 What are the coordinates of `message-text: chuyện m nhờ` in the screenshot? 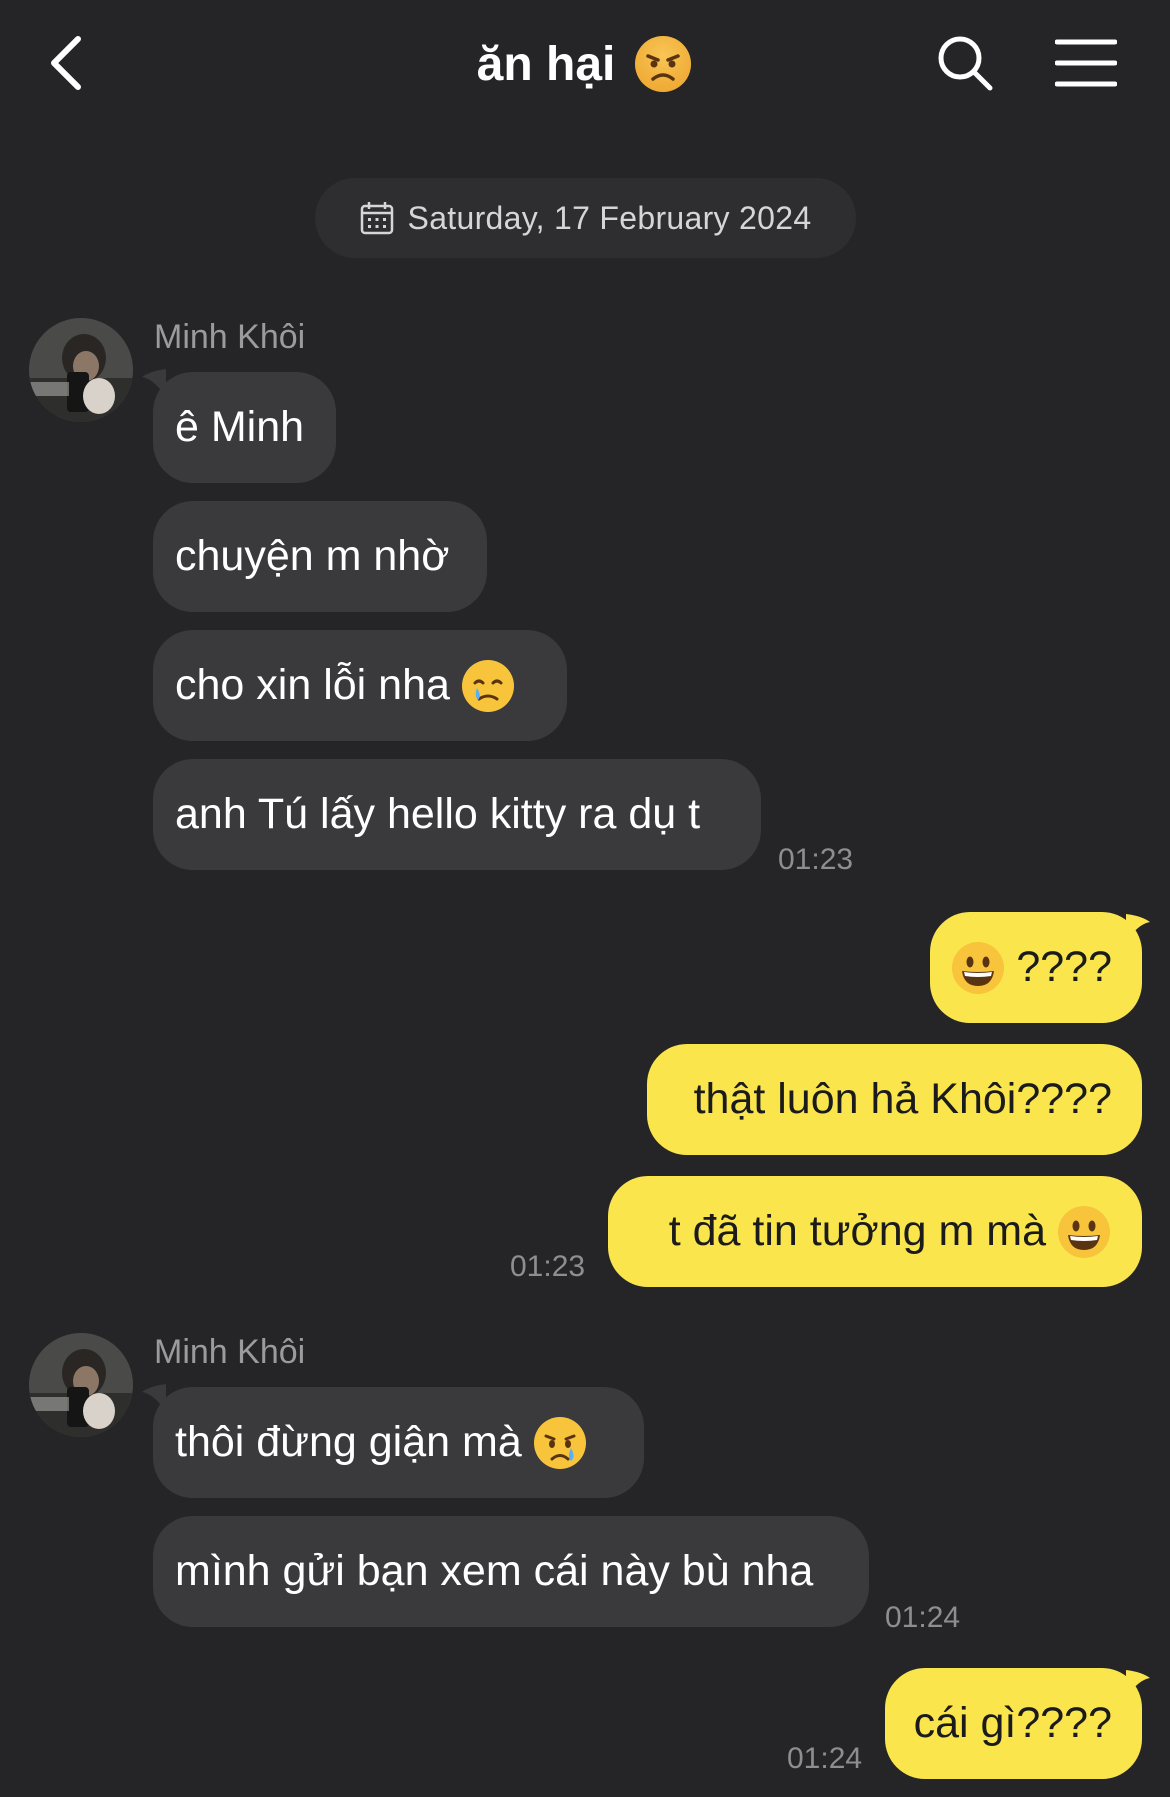 It's located at (312, 556).